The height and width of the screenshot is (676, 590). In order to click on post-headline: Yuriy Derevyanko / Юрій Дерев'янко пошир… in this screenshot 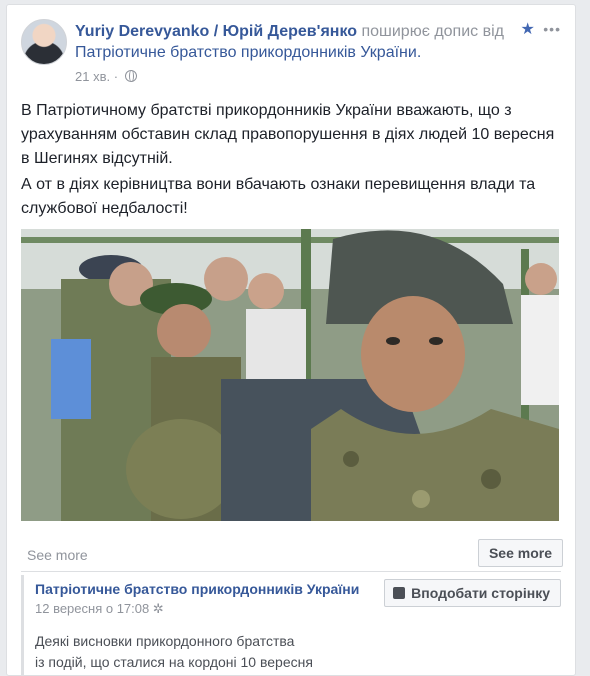, I will do `click(301, 42)`.